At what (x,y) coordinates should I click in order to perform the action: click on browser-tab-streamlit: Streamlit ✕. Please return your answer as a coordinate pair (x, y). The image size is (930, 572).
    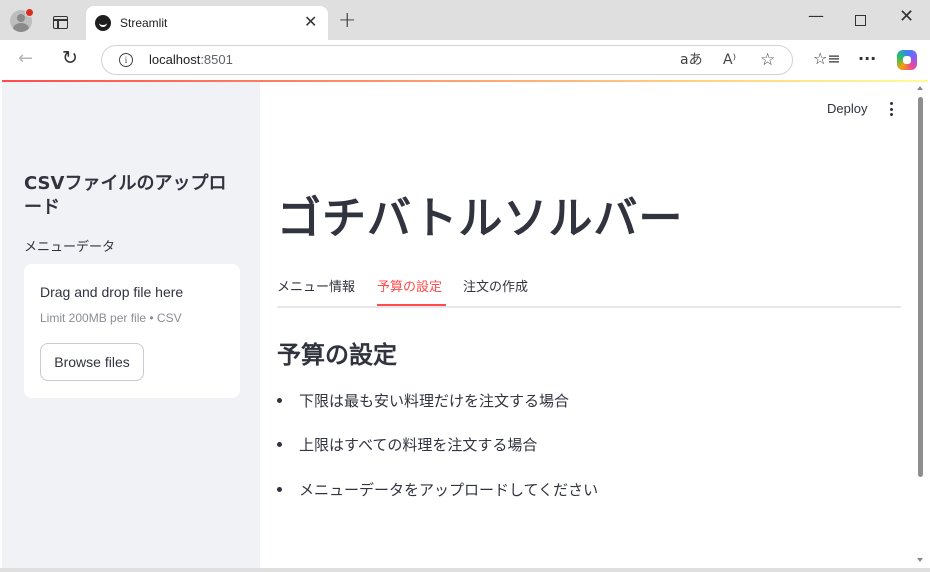
    Looking at the image, I should click on (207, 23).